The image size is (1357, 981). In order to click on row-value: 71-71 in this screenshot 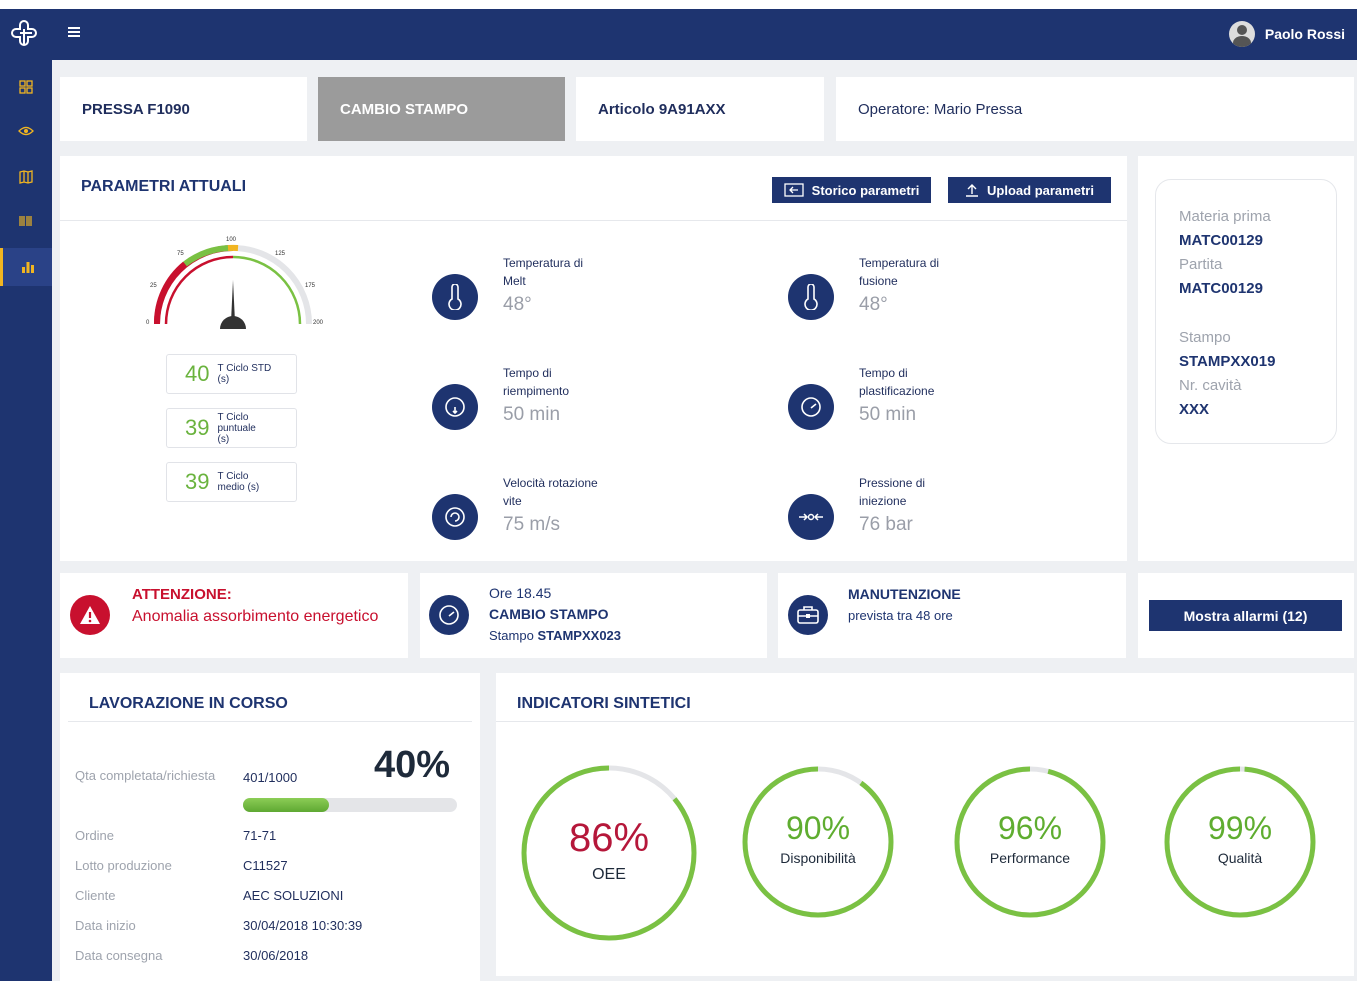, I will do `click(260, 835)`.